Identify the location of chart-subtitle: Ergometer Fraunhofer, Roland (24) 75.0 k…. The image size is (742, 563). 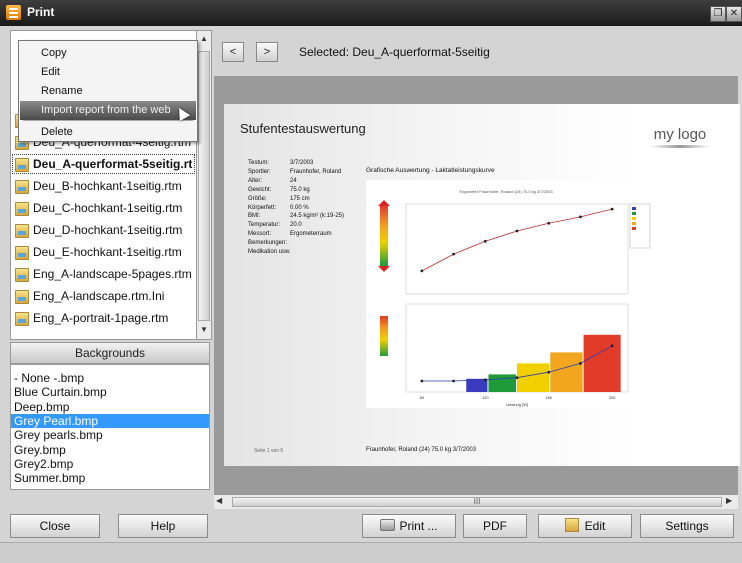
(506, 191).